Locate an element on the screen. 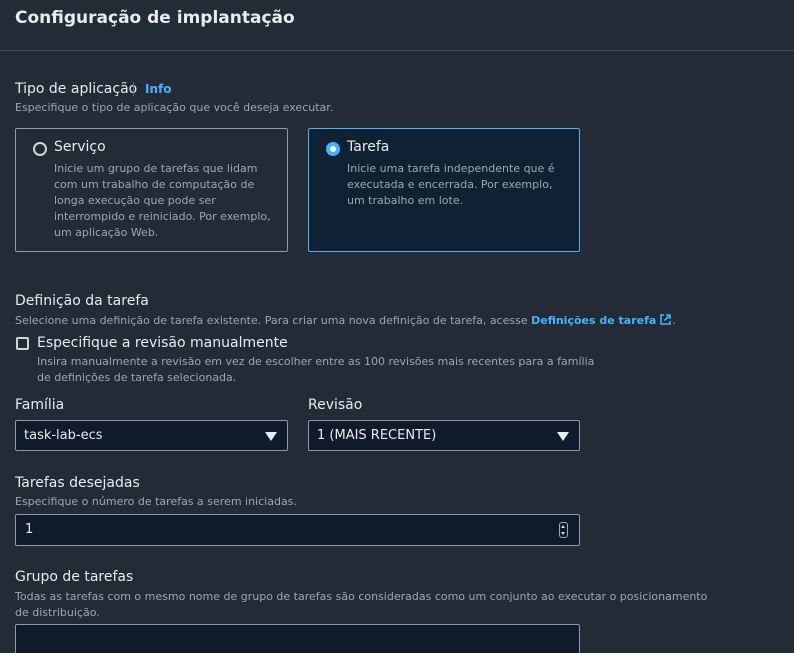  desired-tasks-title: Tarefas desejadas is located at coordinates (77, 483).